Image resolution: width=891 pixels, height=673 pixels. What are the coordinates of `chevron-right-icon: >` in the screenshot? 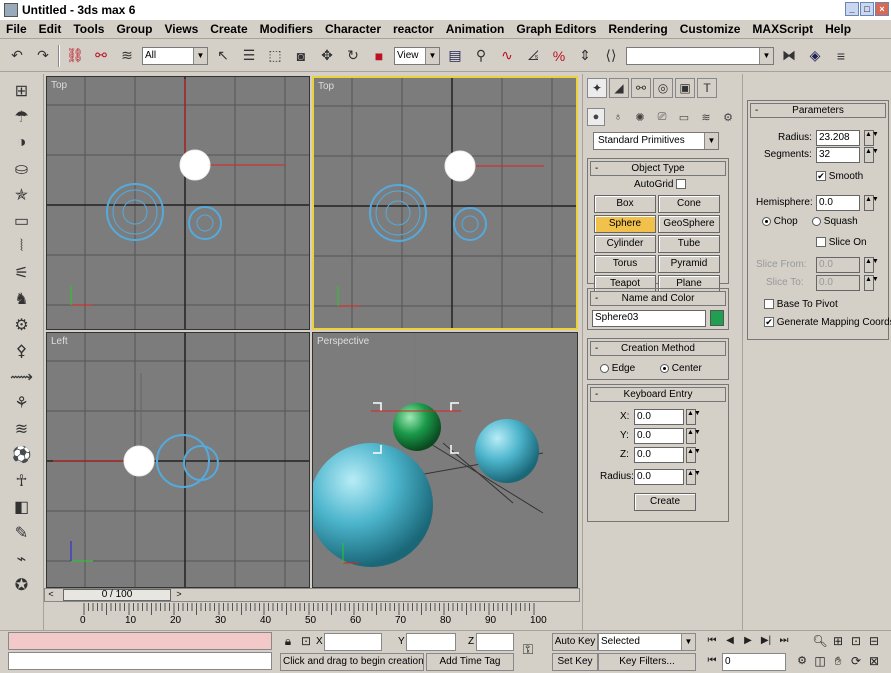 It's located at (179, 595).